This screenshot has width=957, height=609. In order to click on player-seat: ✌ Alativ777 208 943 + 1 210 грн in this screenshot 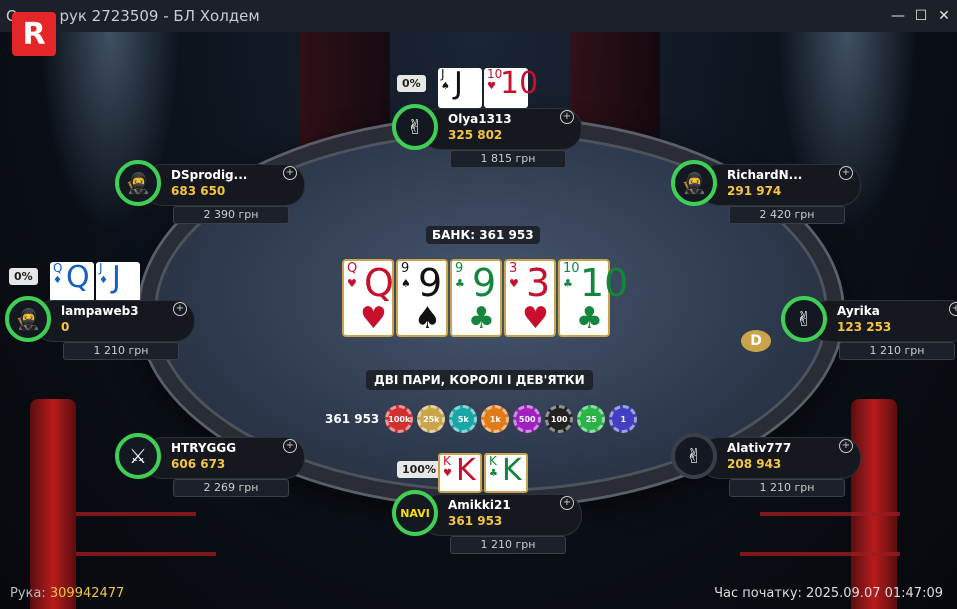, I will do `click(771, 465)`.